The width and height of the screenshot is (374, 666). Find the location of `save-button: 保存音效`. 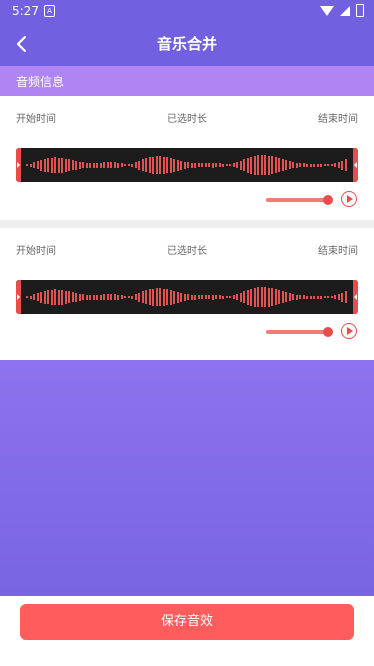

save-button: 保存音效 is located at coordinates (187, 622).